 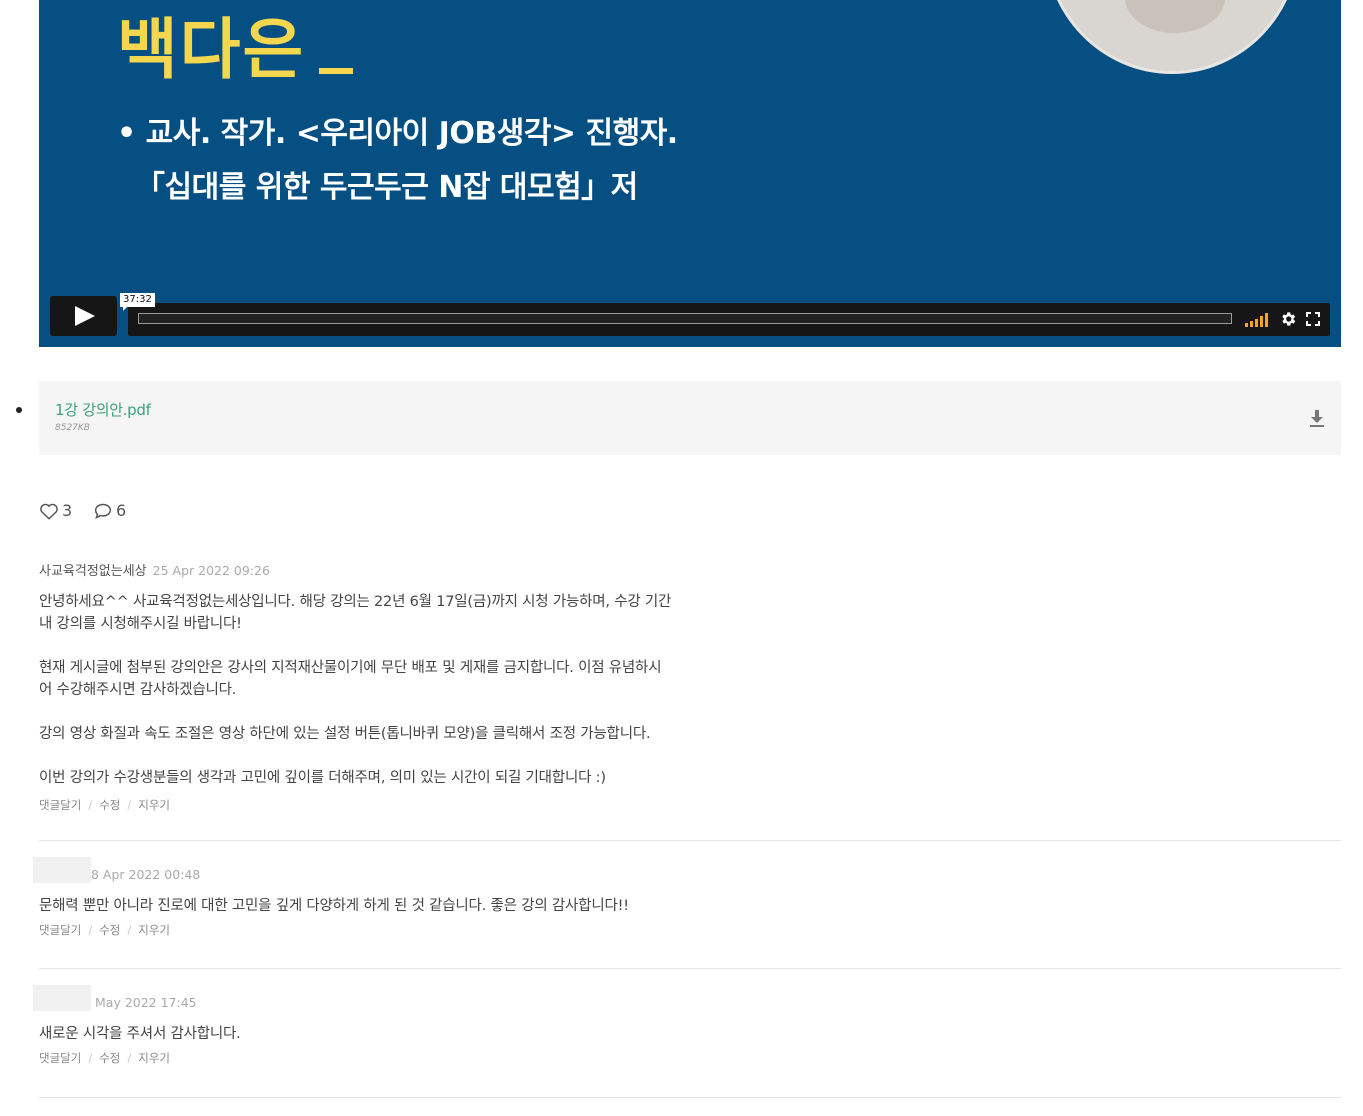 What do you see at coordinates (83, 316) in the screenshot?
I see `play-button` at bounding box center [83, 316].